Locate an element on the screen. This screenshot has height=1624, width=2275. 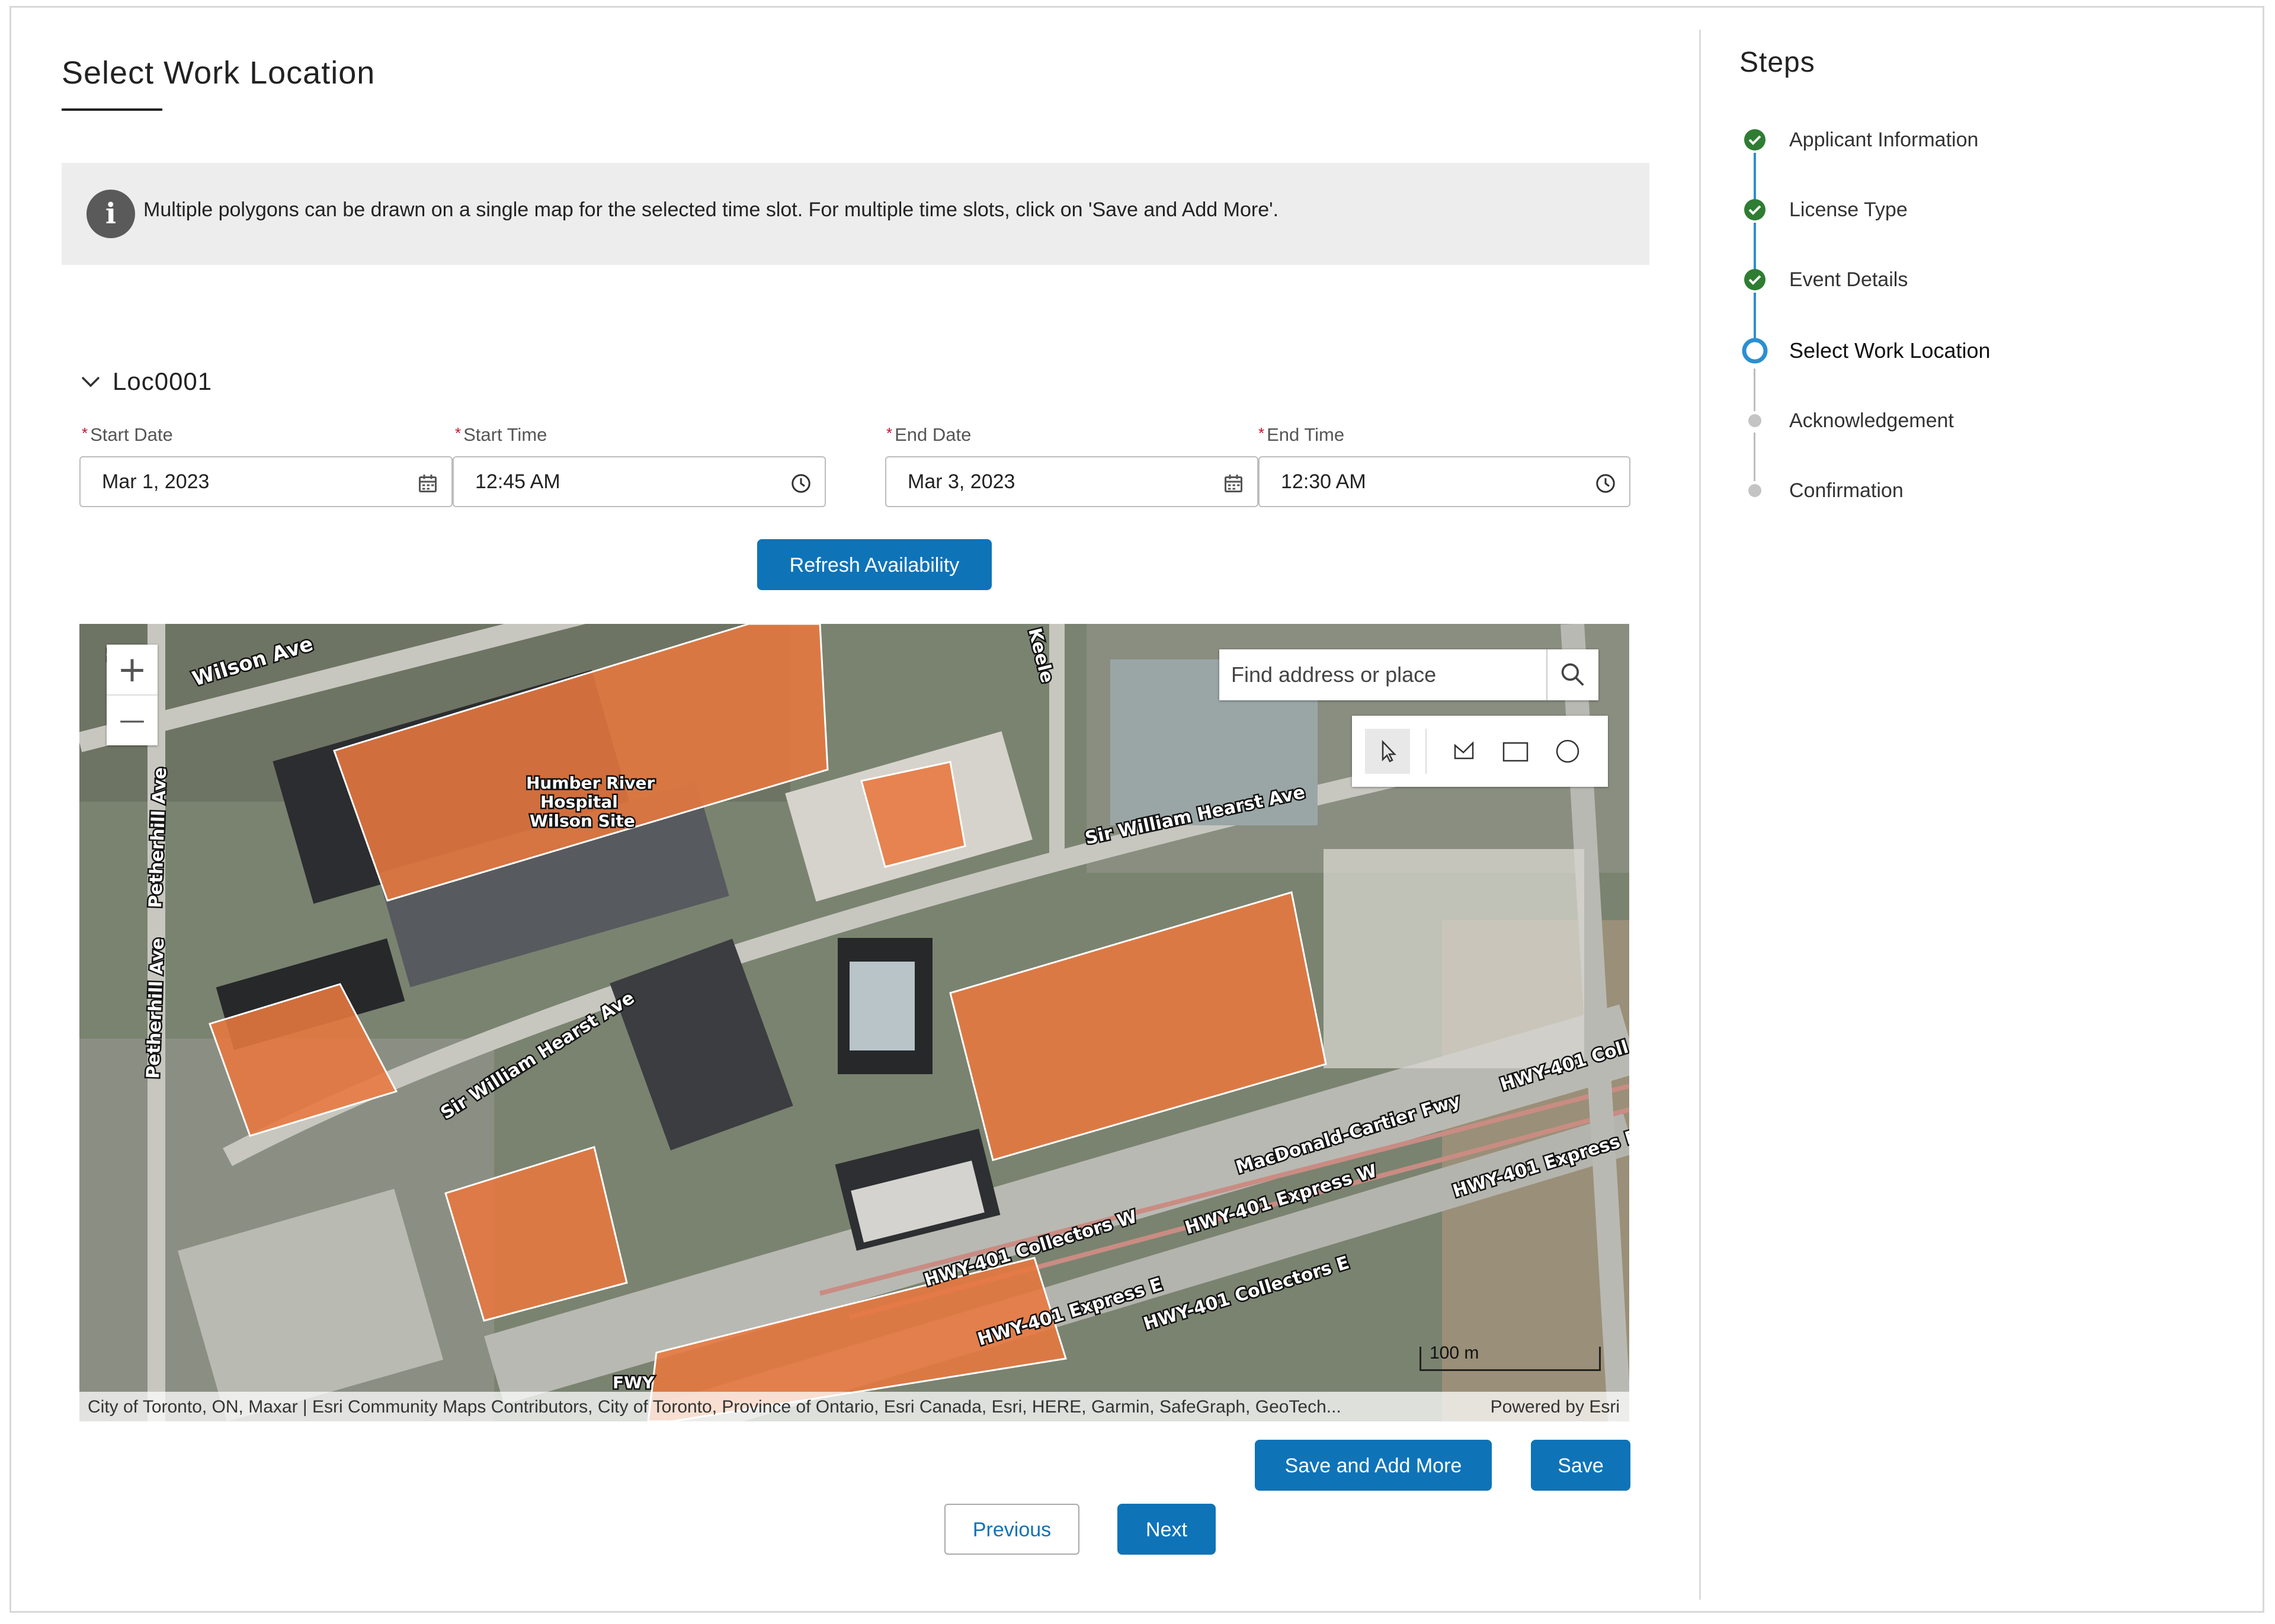
map-label: FWY is located at coordinates (634, 1382).